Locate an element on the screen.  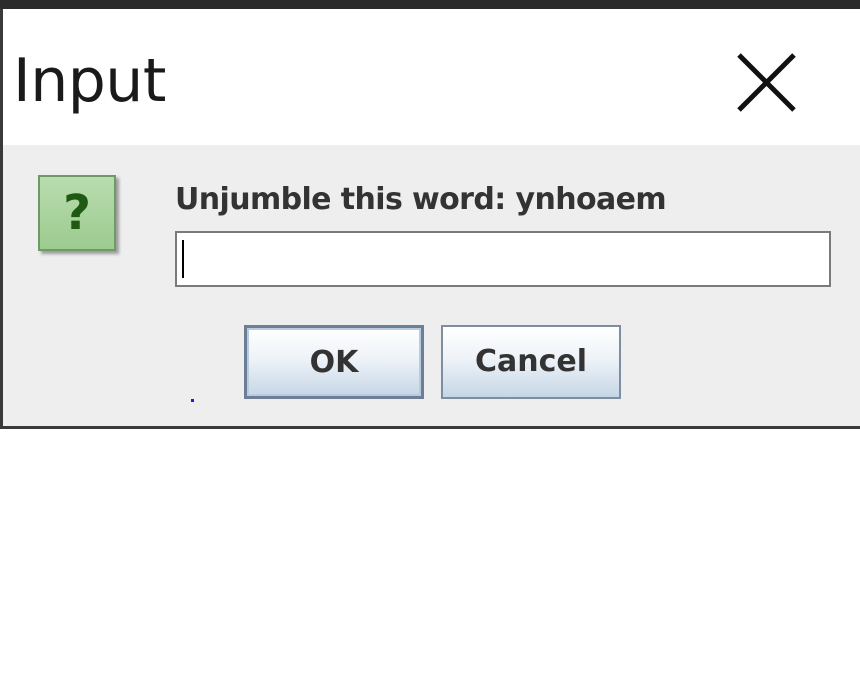
question-icon: ? is located at coordinates (77, 213).